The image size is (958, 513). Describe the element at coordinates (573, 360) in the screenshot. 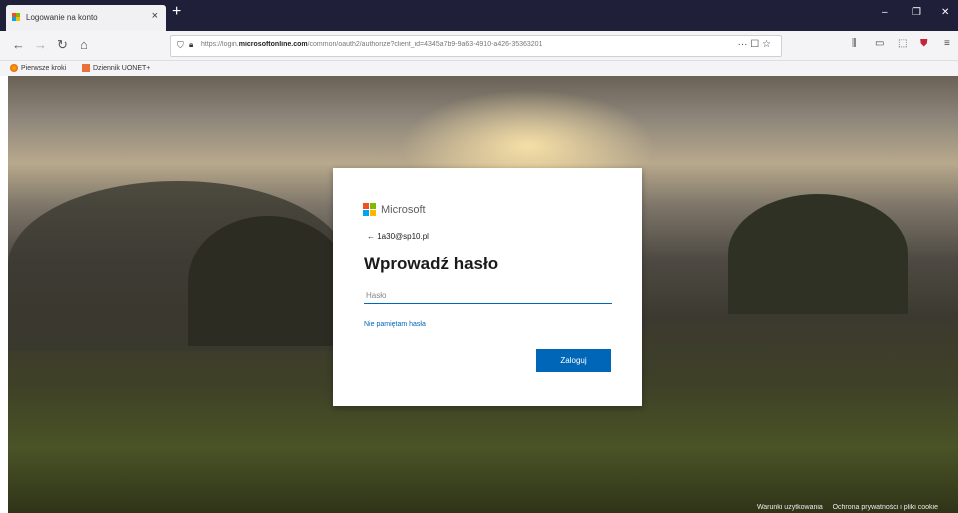

I see `signin-button: Zaloguj` at that location.